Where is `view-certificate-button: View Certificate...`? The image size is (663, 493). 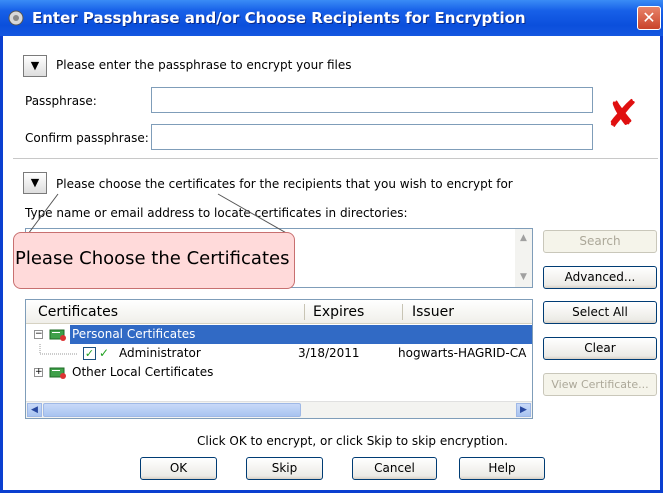 view-certificate-button: View Certificate... is located at coordinates (600, 384).